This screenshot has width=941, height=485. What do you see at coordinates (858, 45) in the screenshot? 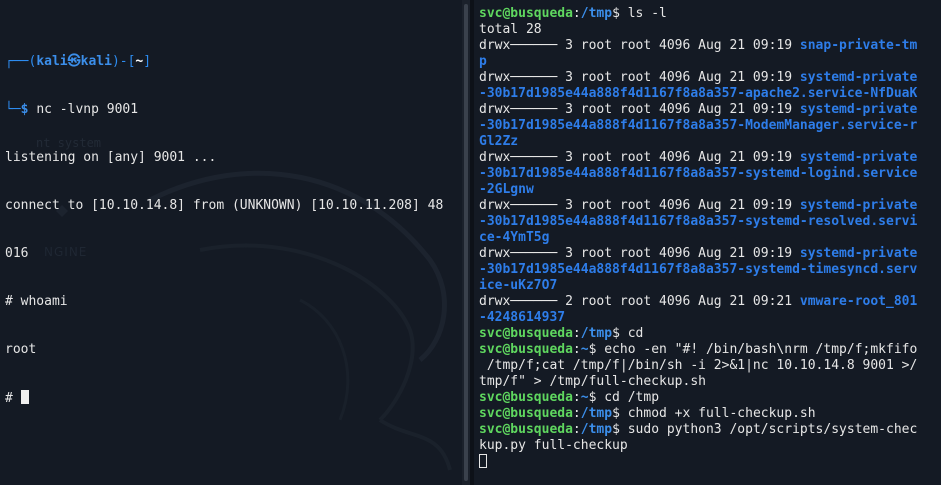
I see `directory-name: snap-private-tm` at bounding box center [858, 45].